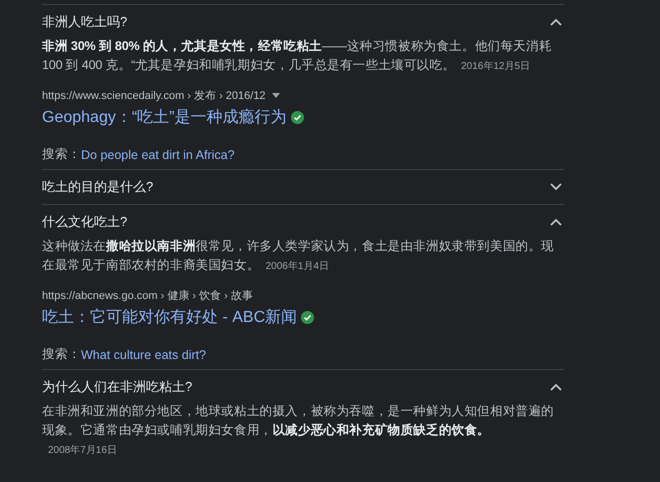 The height and width of the screenshot is (482, 660). Describe the element at coordinates (147, 295) in the screenshot. I see `source-breadcrumb: https://abcnews.go.com › 健康 › 饮食 › 故事` at that location.